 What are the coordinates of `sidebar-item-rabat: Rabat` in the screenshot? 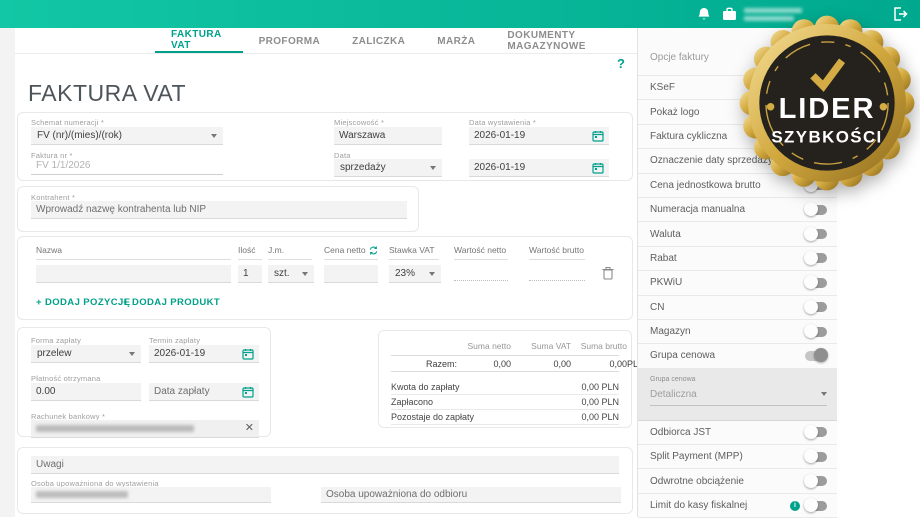 It's located at (737, 259).